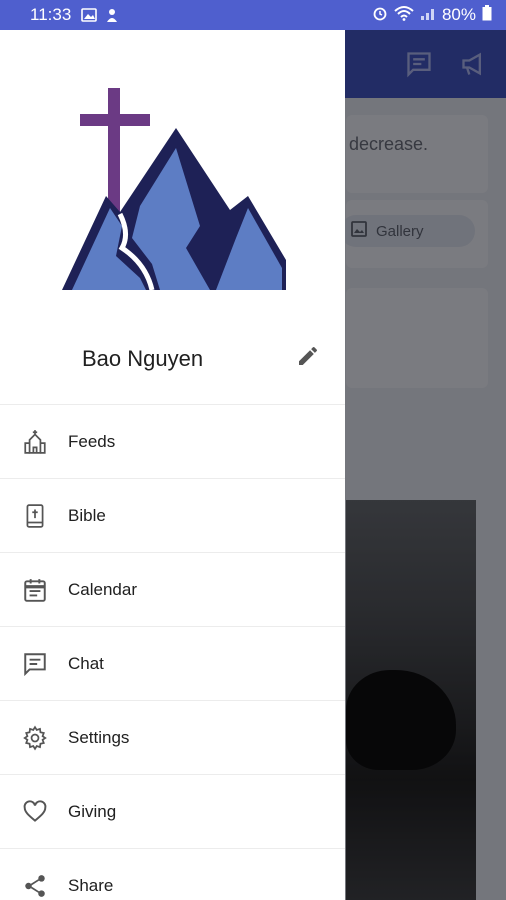  What do you see at coordinates (172, 589) in the screenshot?
I see `menu-item-calendar: Calendar` at bounding box center [172, 589].